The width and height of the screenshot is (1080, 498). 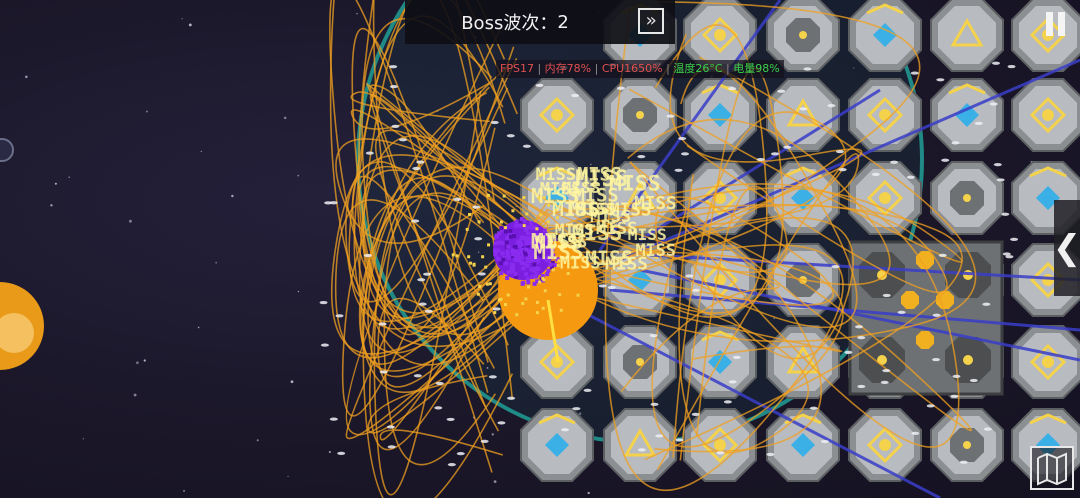 What do you see at coordinates (517, 68) in the screenshot?
I see `fps-stat: FPS17` at bounding box center [517, 68].